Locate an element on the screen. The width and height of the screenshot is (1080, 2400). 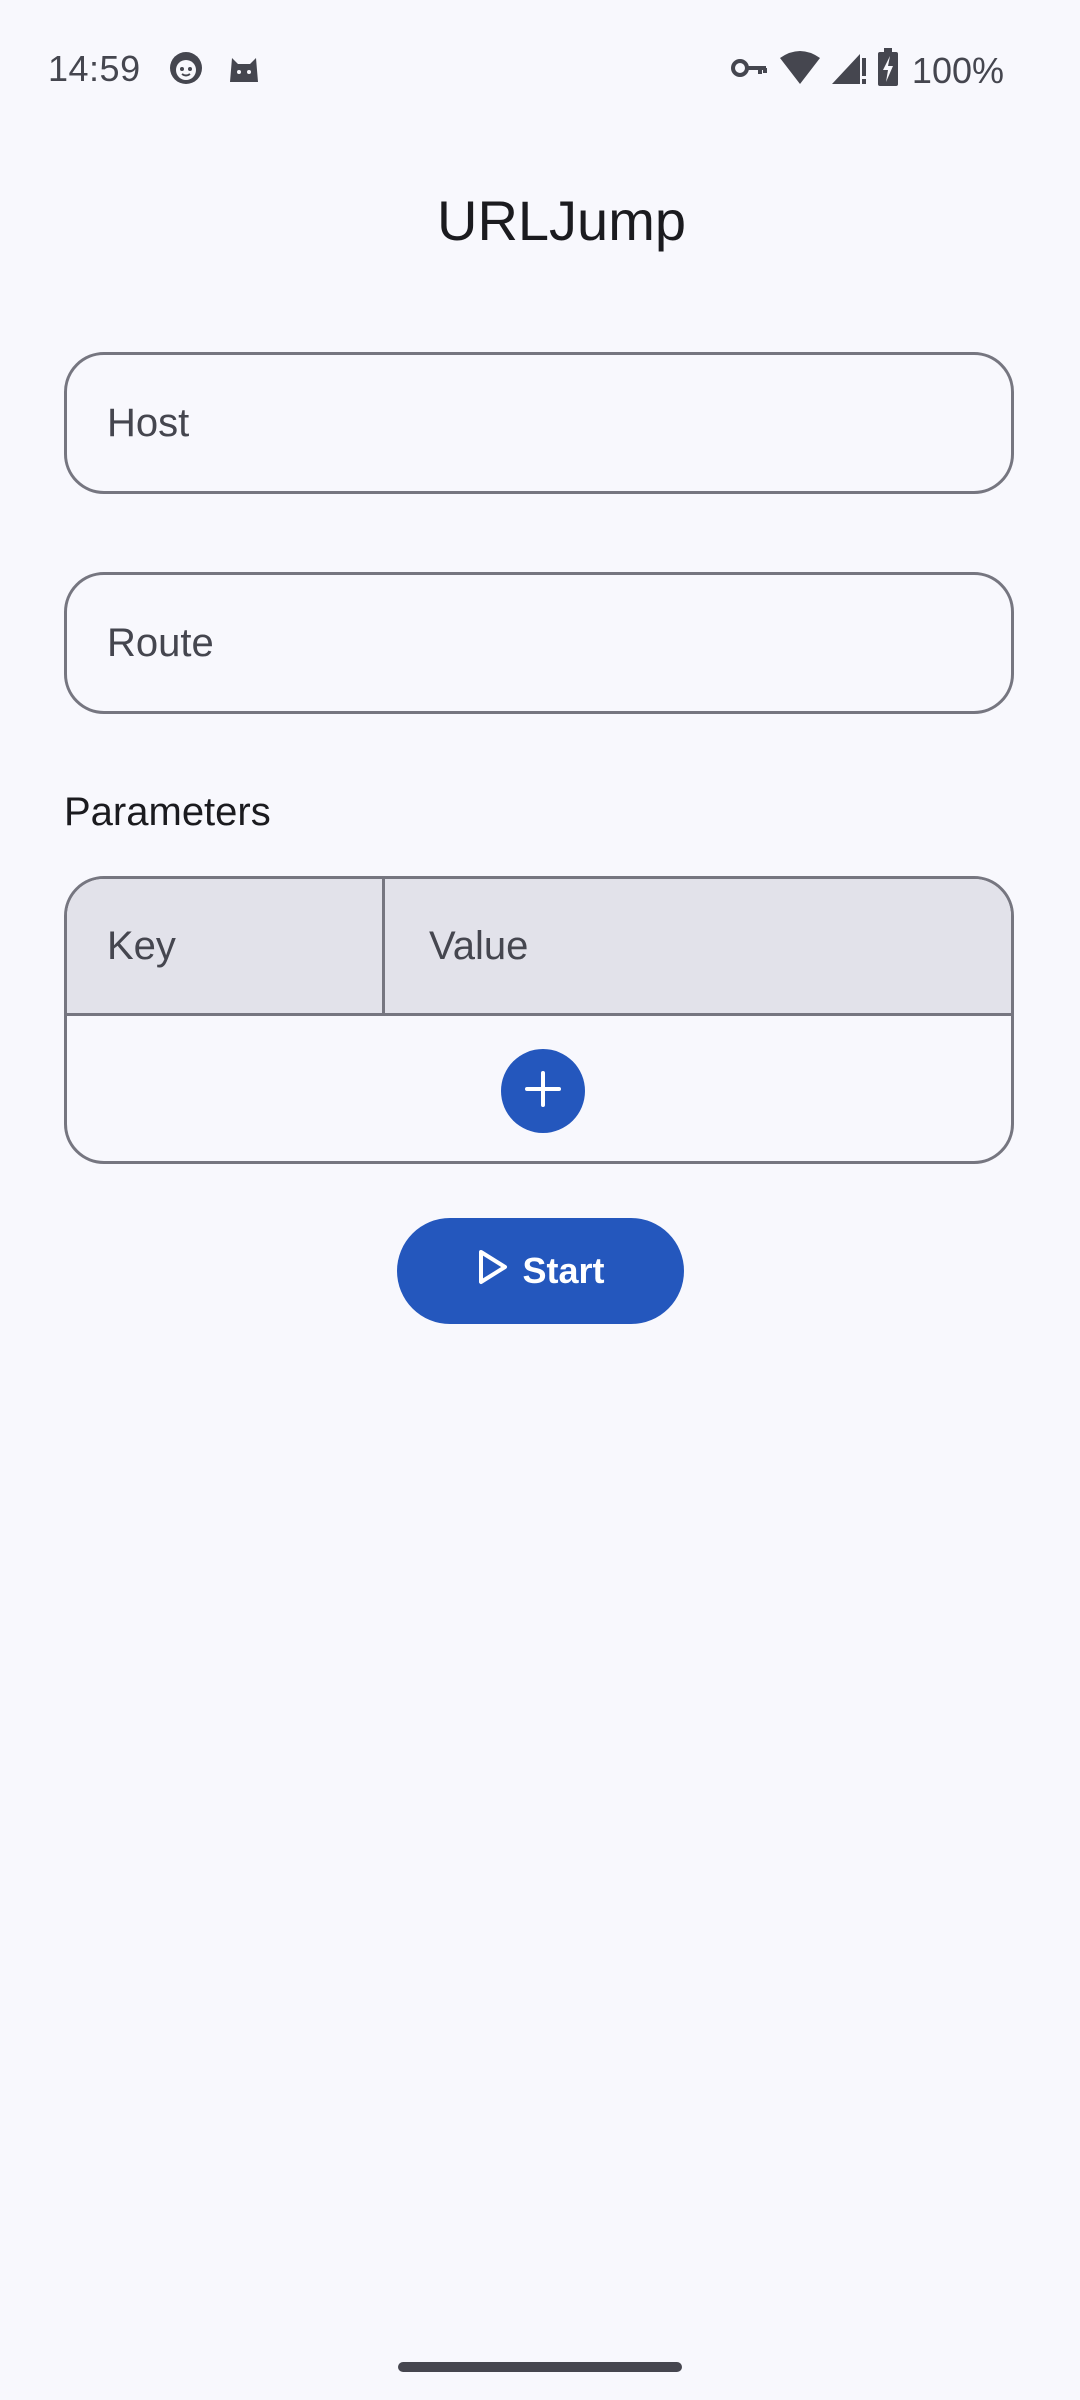
plus-icon is located at coordinates (543, 1091).